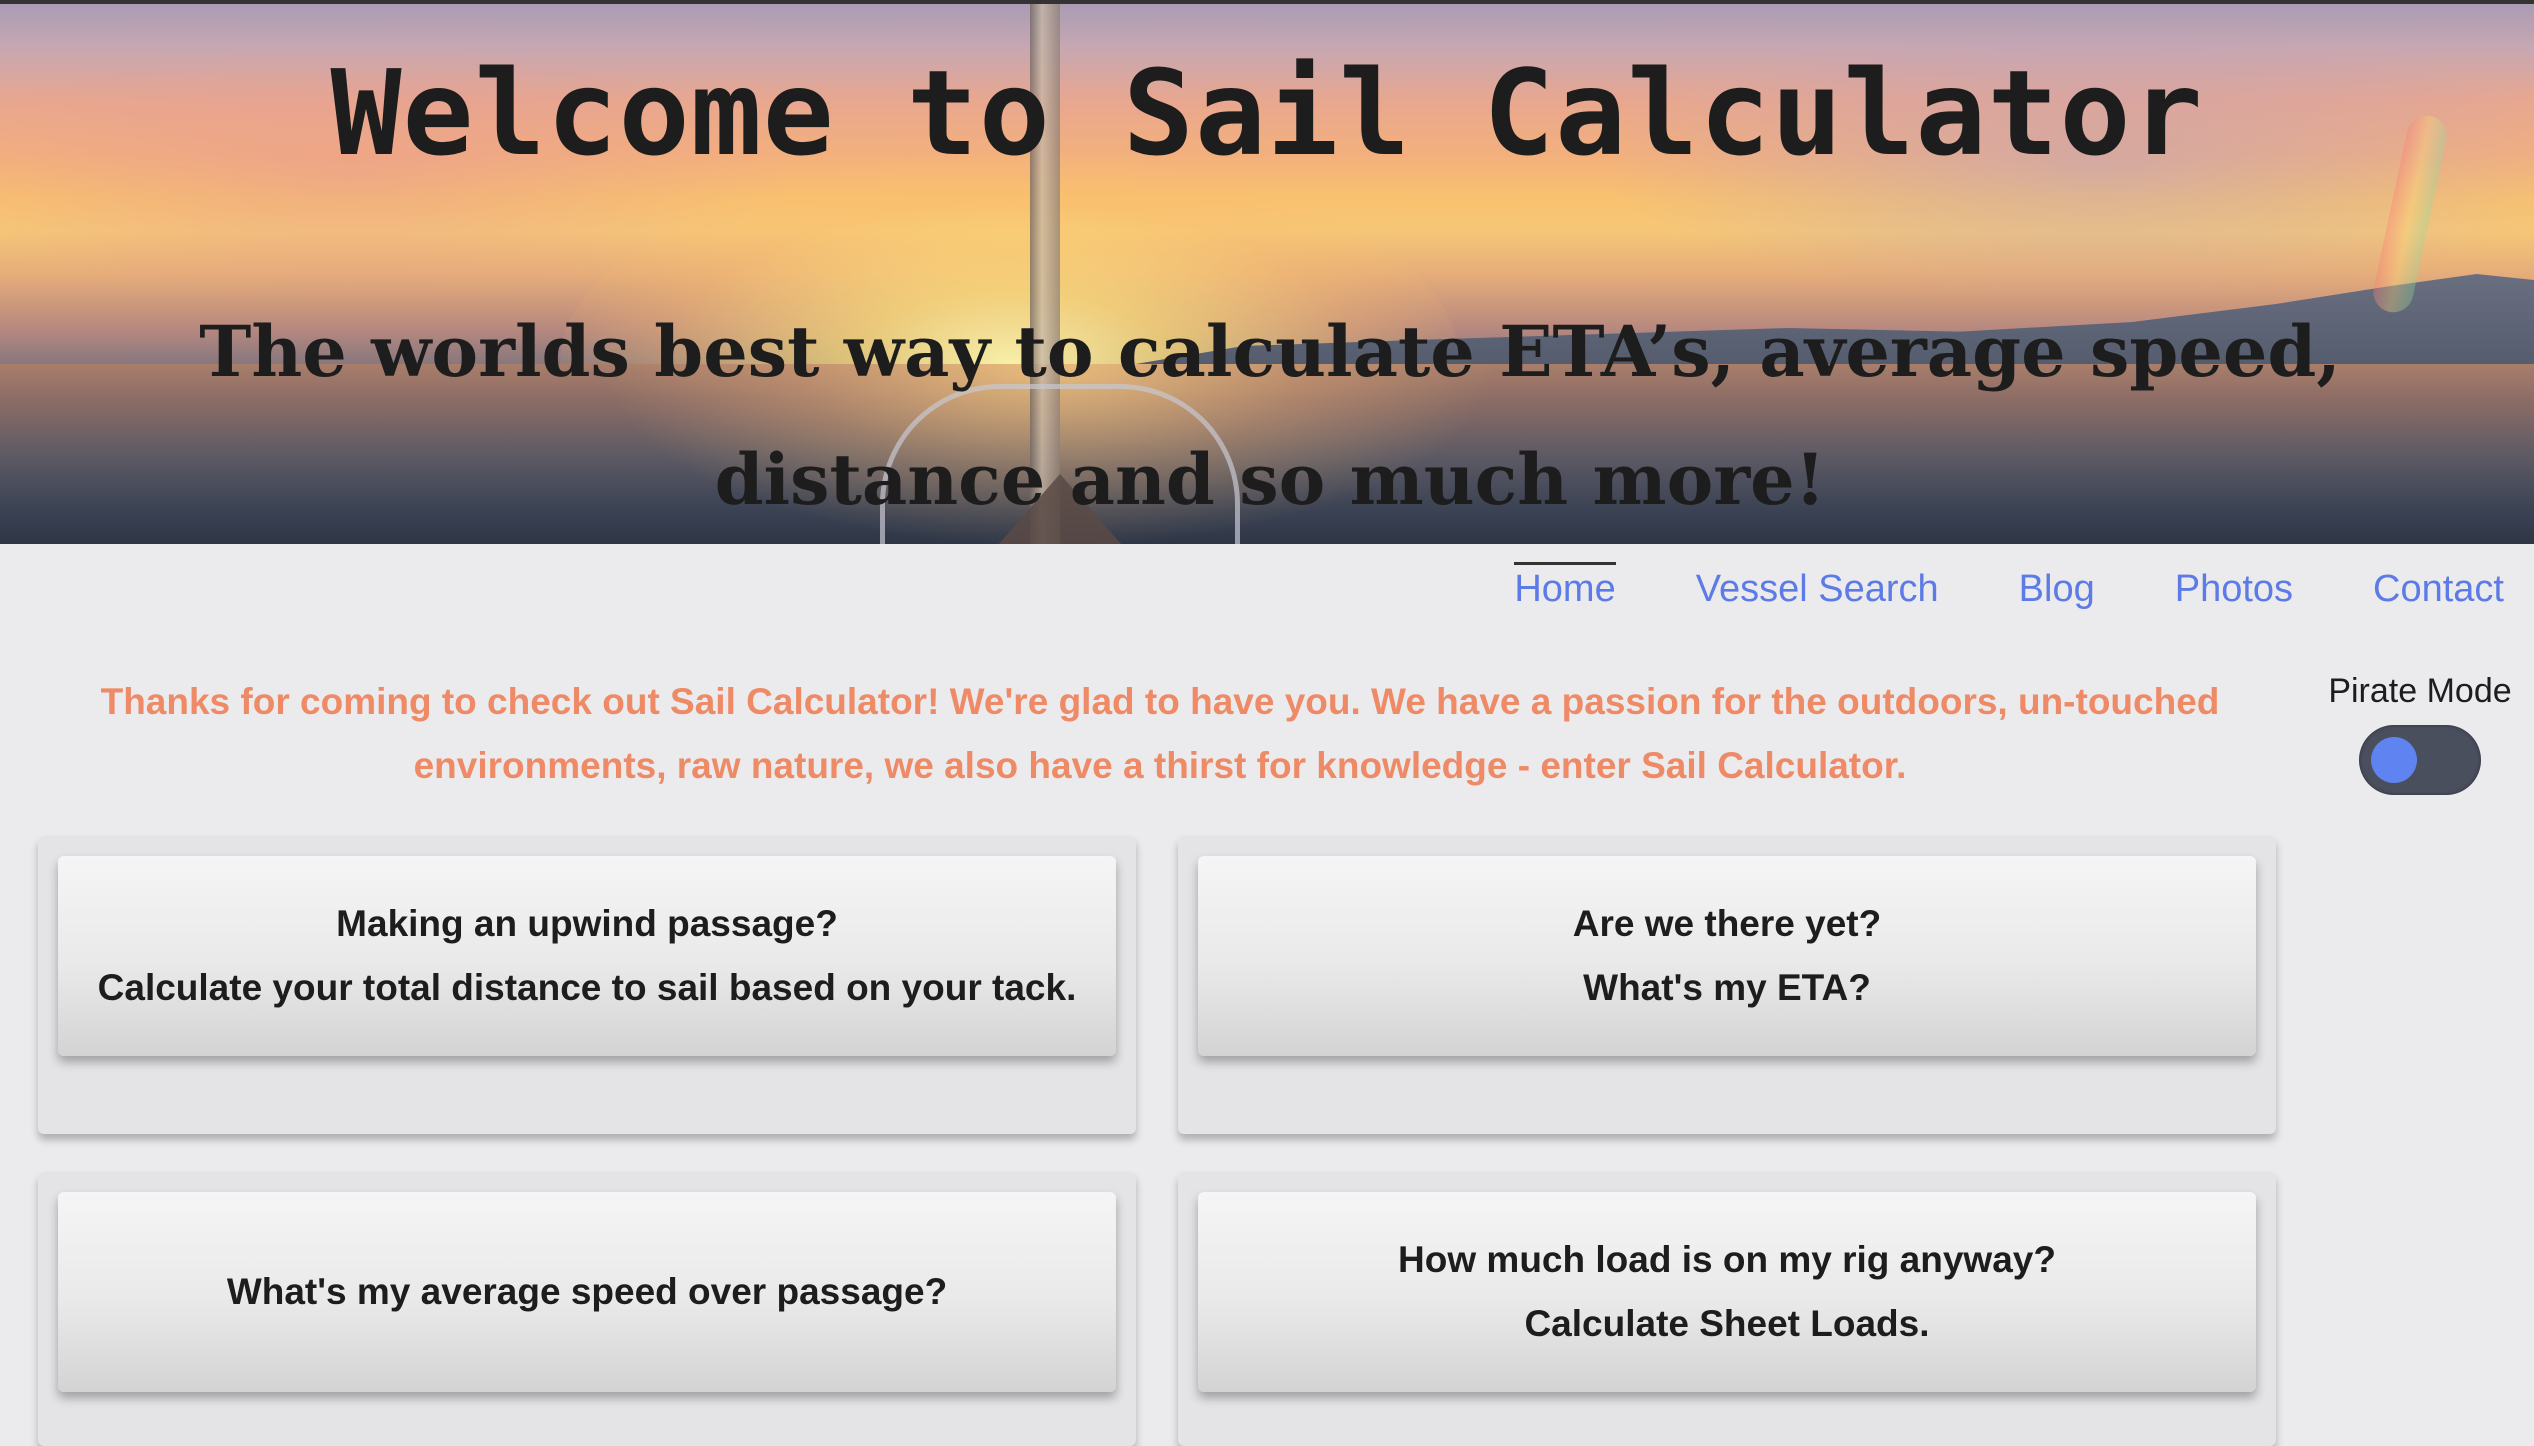  What do you see at coordinates (587, 923) in the screenshot?
I see `card-title: Making an upwind passage?` at bounding box center [587, 923].